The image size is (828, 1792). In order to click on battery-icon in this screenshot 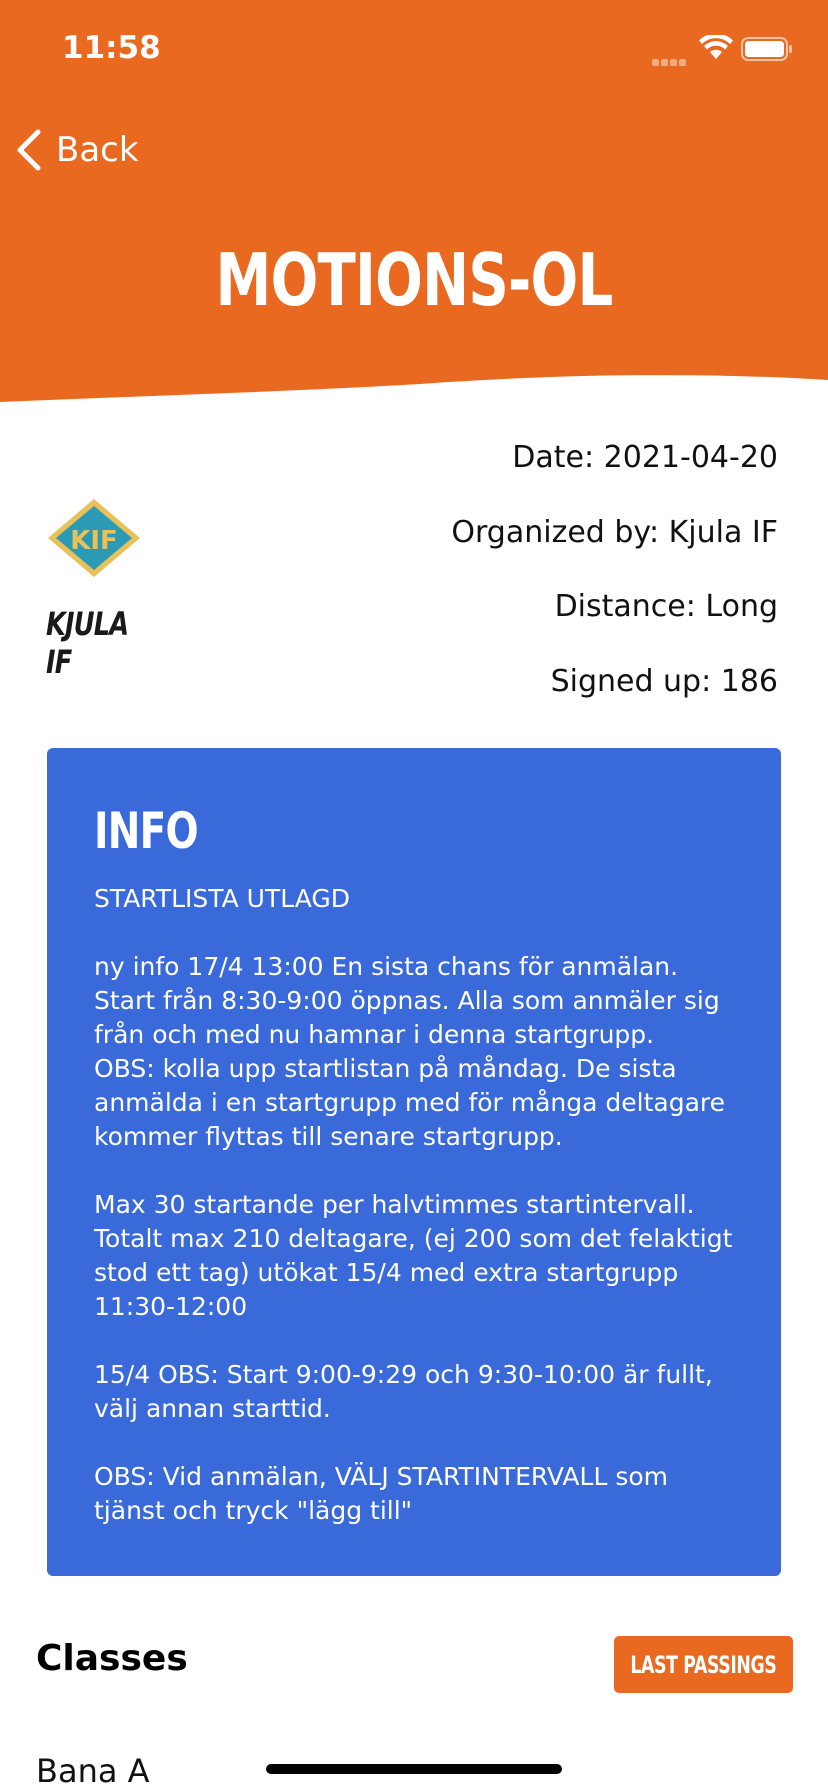, I will do `click(766, 49)`.